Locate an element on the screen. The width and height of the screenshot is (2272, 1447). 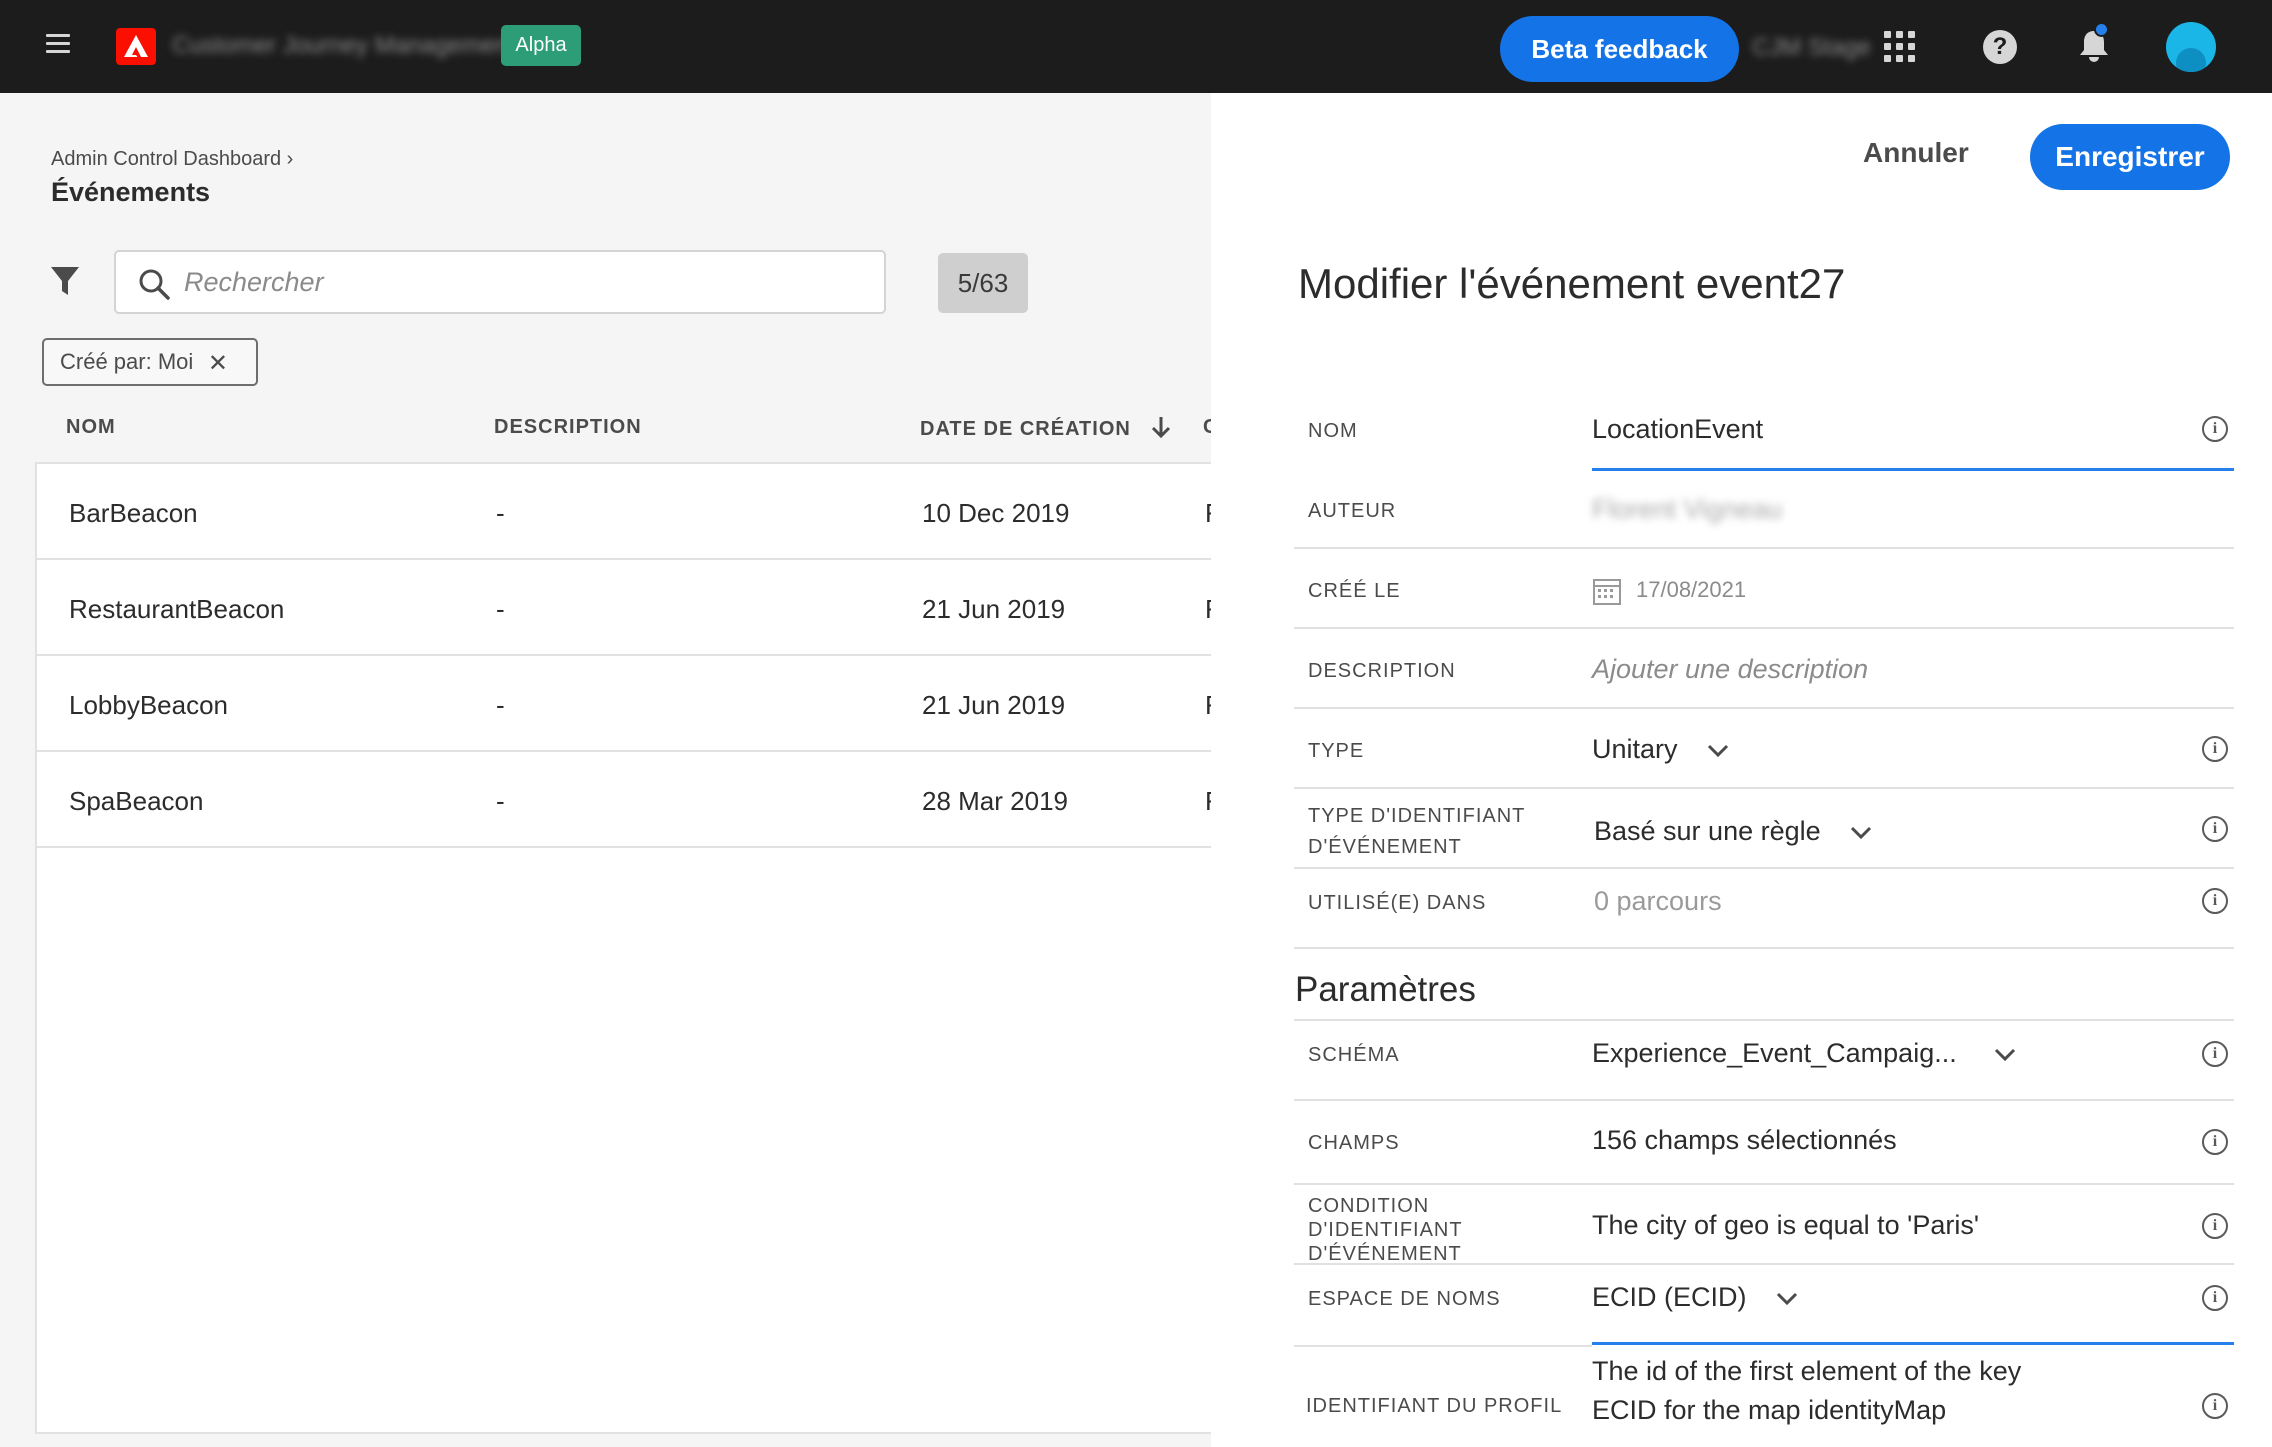
event-id-type-dropdown: Basé sur une règle is located at coordinates (1733, 831).